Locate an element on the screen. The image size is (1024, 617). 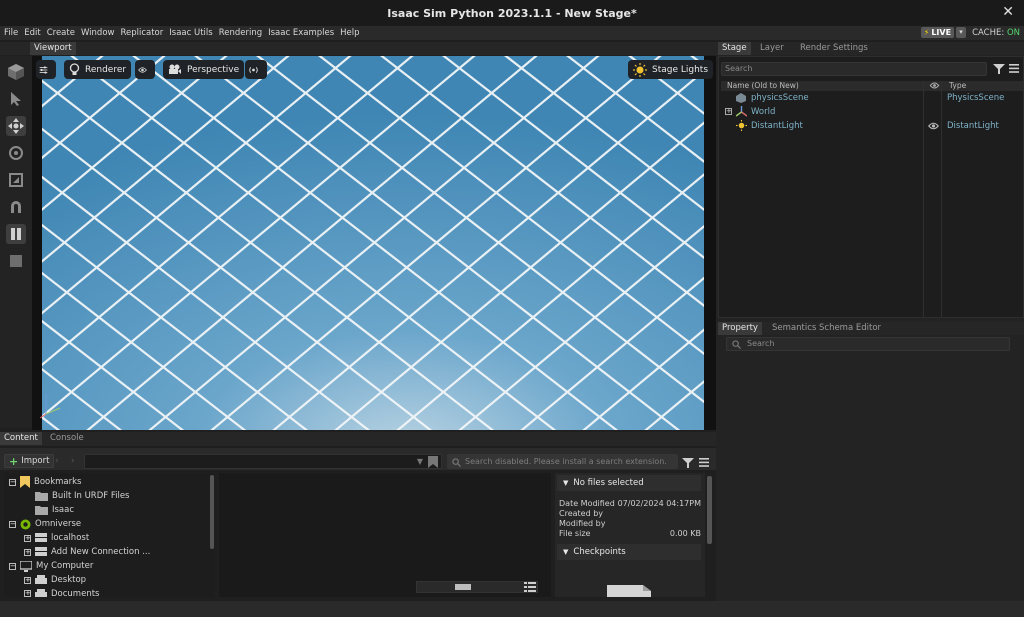
stage-item-world: + World is located at coordinates (870, 112).